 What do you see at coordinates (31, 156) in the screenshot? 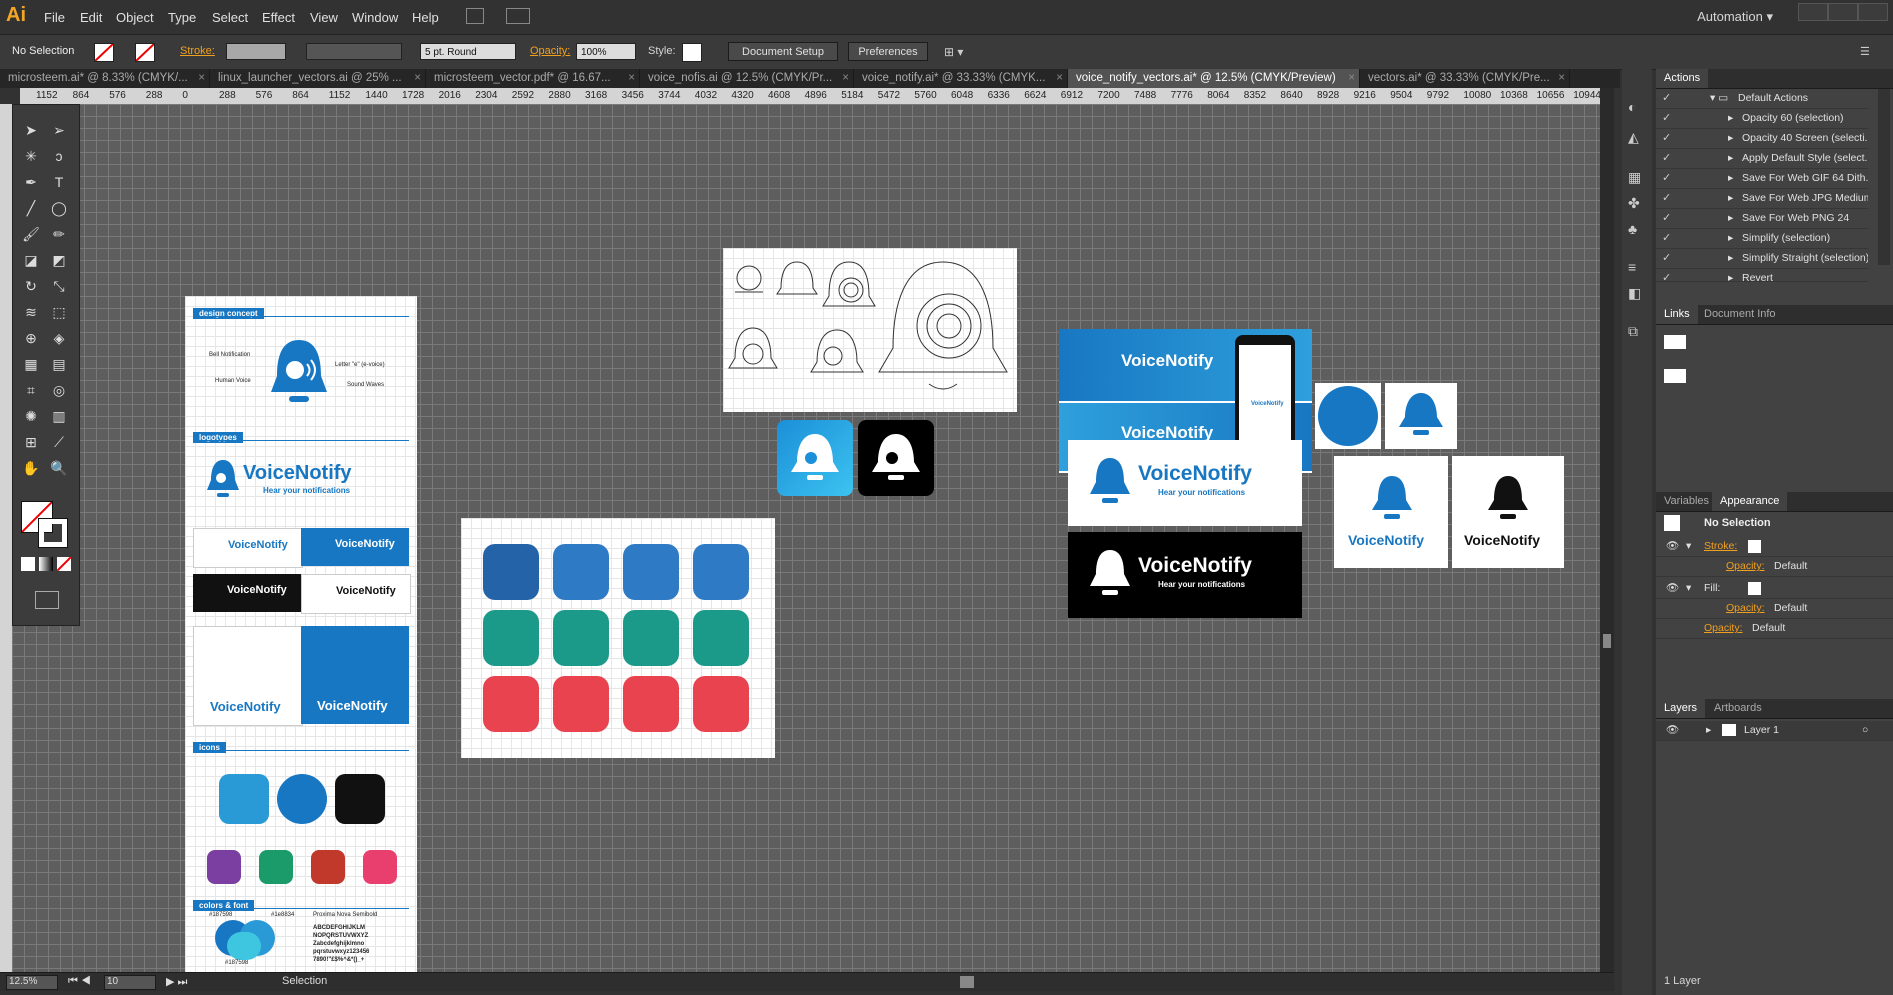
I see `magic-wand-tool-icon: ✳` at bounding box center [31, 156].